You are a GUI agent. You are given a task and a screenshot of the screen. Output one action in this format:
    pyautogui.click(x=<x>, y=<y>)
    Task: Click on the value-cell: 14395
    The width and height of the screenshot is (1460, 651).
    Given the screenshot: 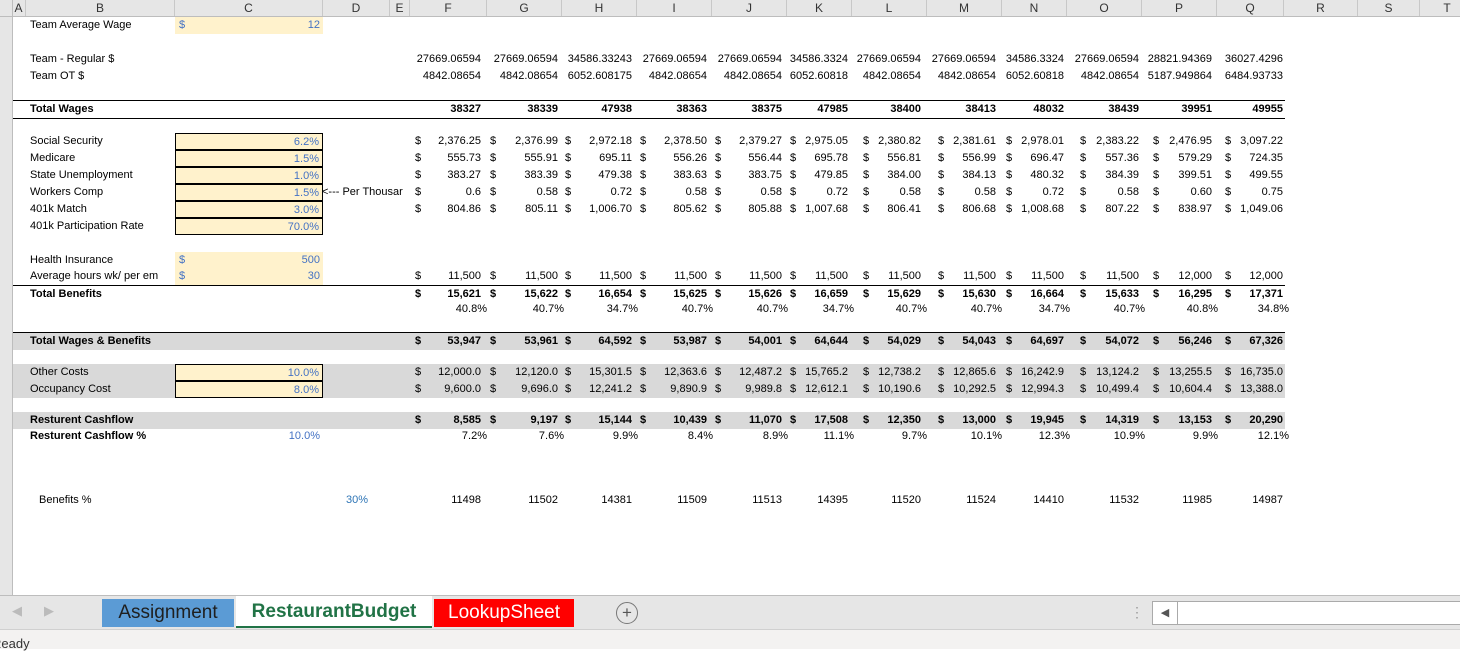 What is the action you would take?
    pyautogui.click(x=812, y=500)
    